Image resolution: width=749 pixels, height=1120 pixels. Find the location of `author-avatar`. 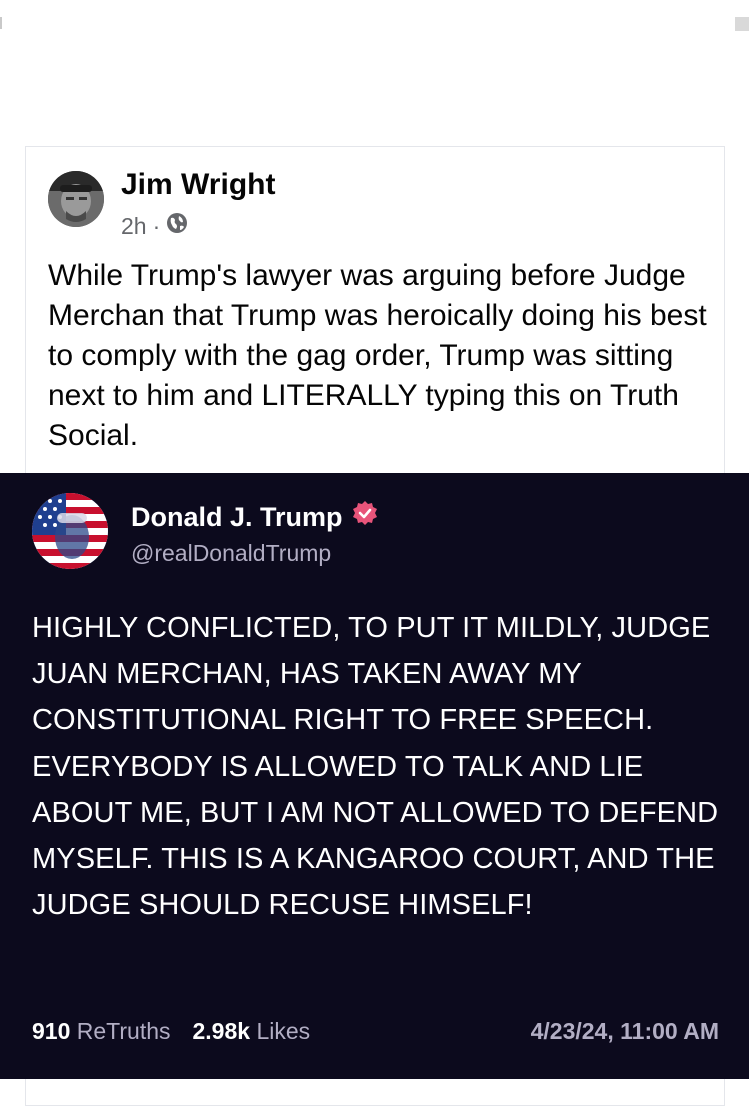

author-avatar is located at coordinates (76, 199).